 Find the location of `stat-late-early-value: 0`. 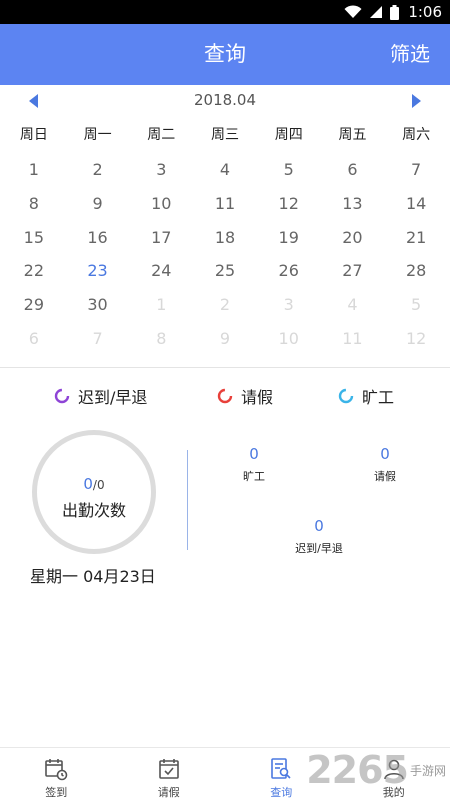

stat-late-early-value: 0 is located at coordinates (319, 526).